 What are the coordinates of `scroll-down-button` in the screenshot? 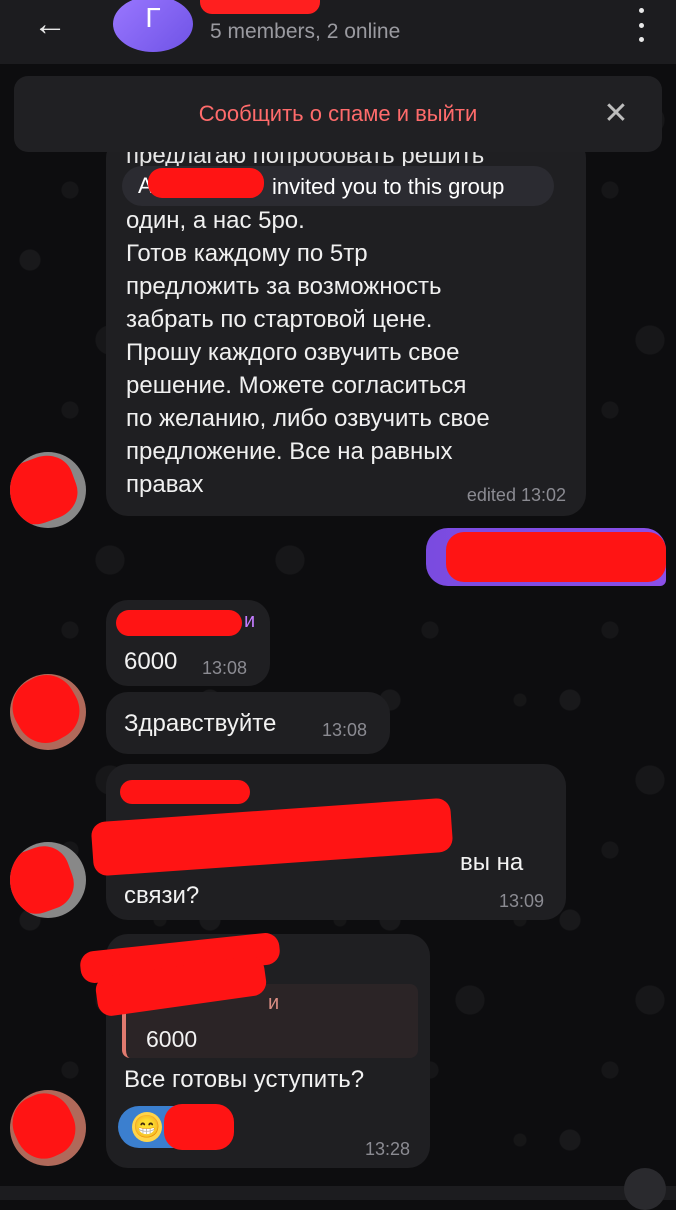 It's located at (645, 1189).